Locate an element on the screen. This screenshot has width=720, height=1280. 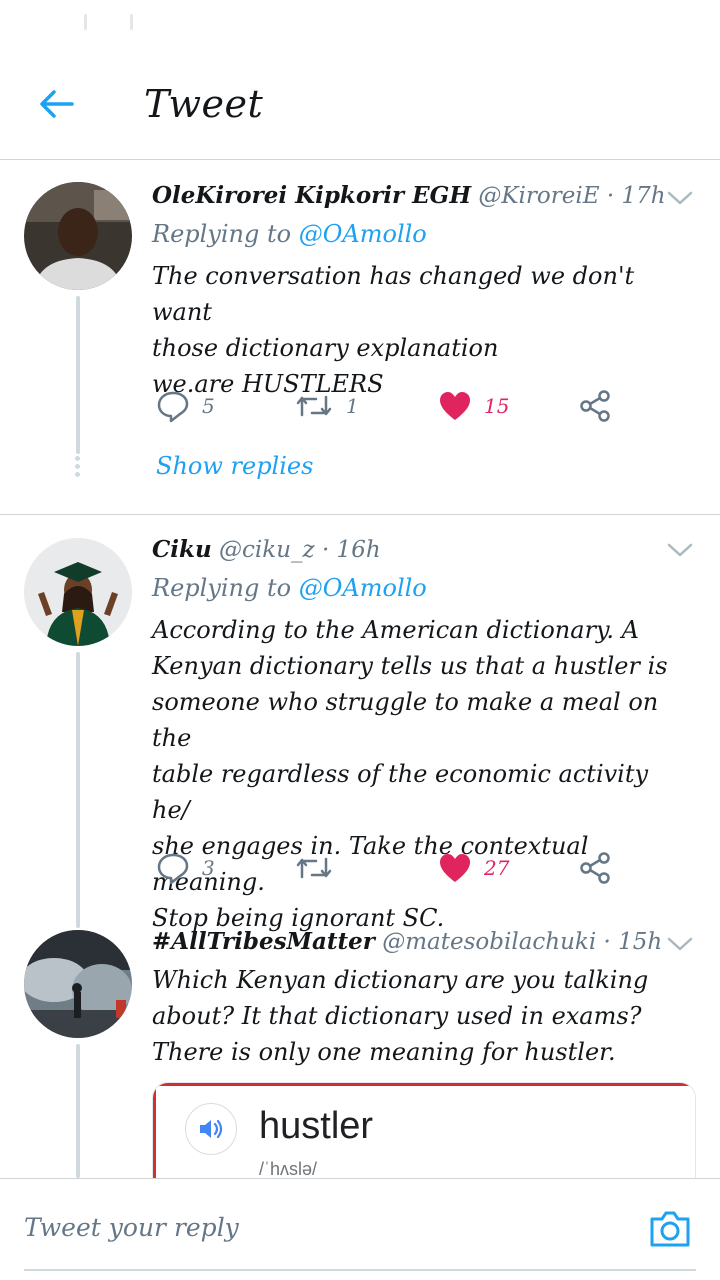
tweet-time: · 16h is located at coordinates (351, 550).